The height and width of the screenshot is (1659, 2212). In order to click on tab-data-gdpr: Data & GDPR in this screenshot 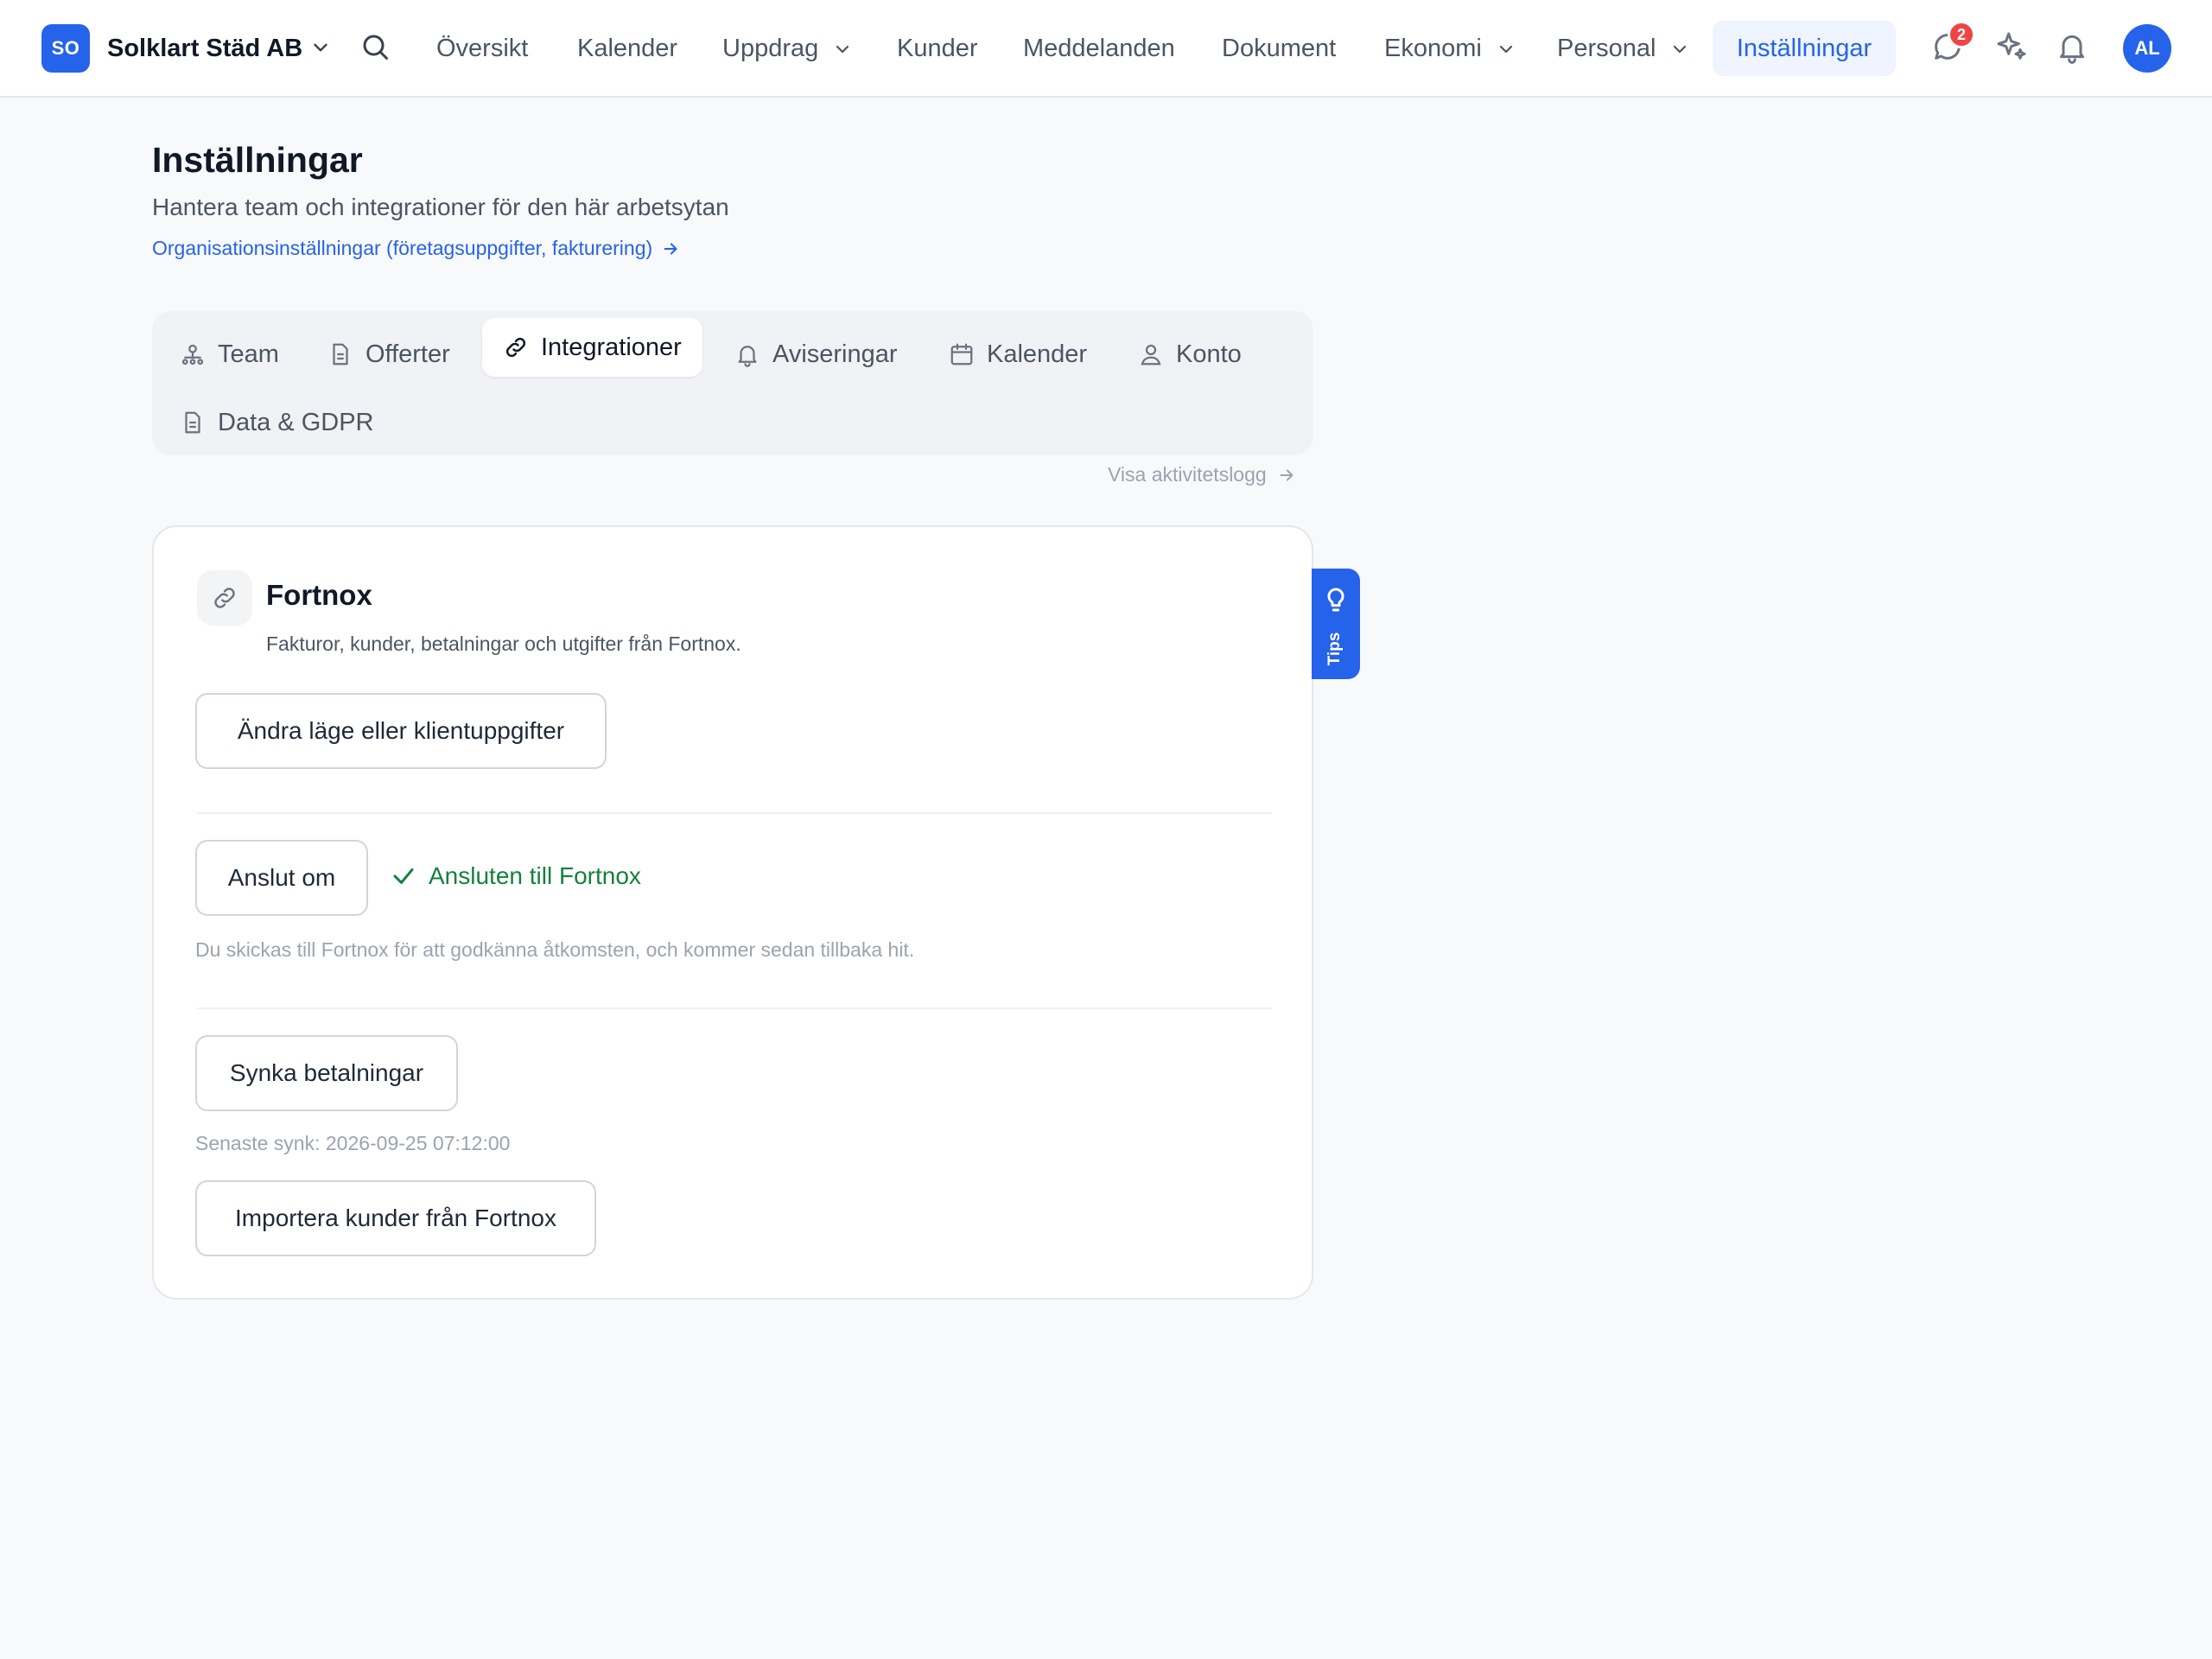, I will do `click(277, 422)`.